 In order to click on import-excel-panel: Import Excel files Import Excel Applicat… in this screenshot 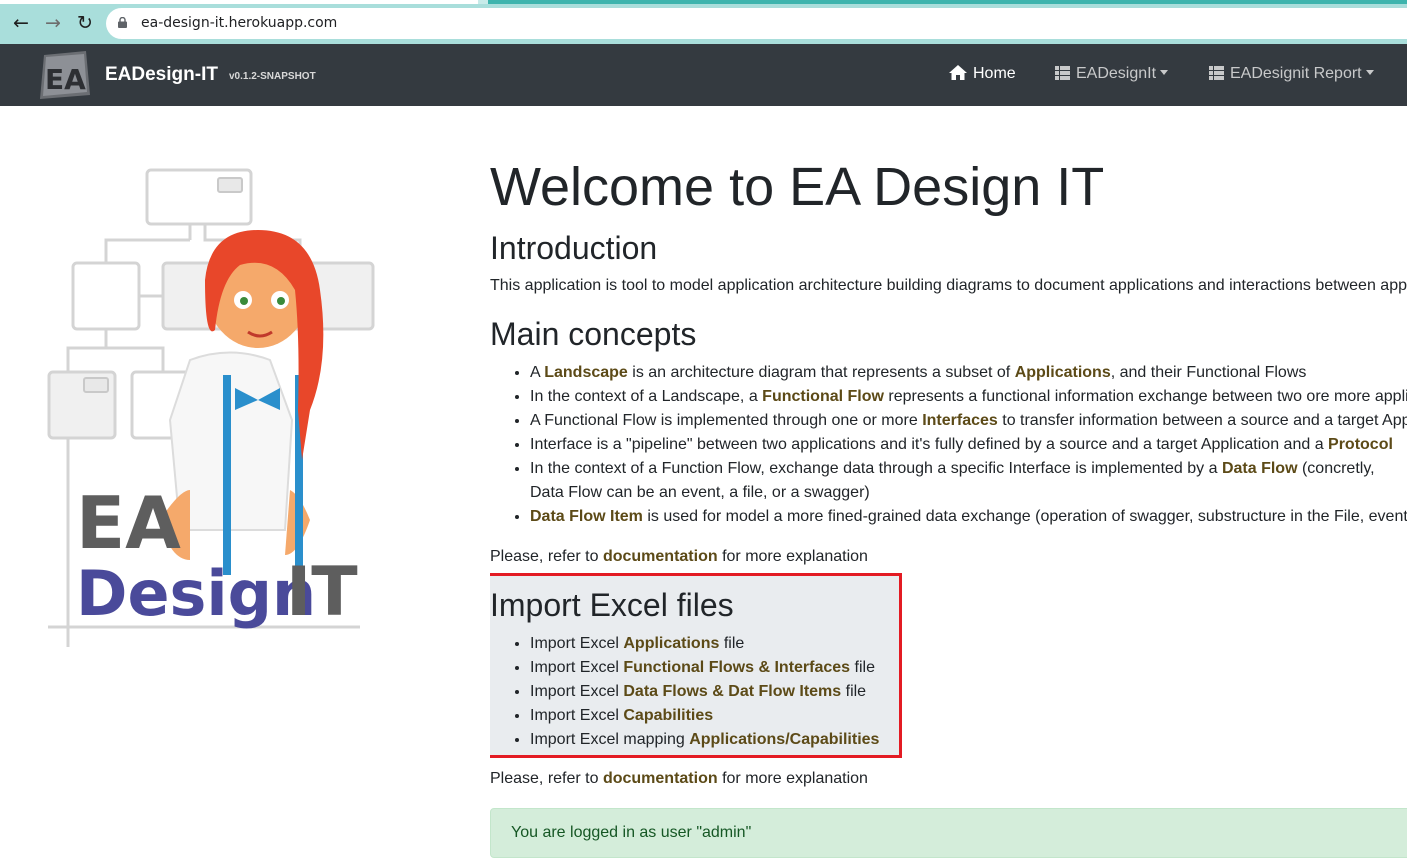, I will do `click(696, 665)`.